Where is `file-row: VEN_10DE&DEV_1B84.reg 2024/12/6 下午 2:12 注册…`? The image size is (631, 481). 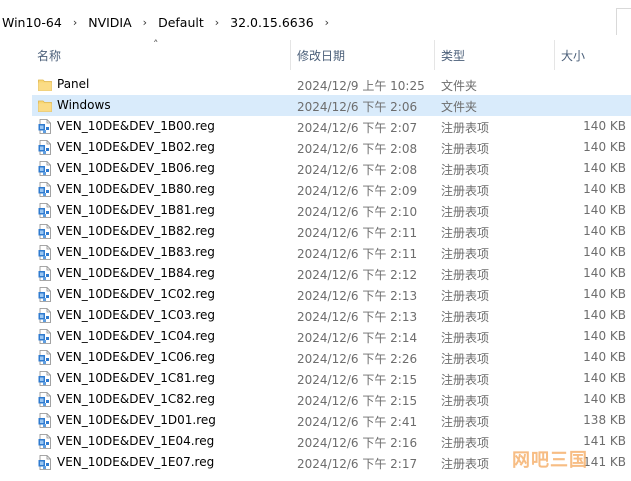 file-row: VEN_10DE&DEV_1B84.reg 2024/12/6 下午 2:12 注册… is located at coordinates (315, 273).